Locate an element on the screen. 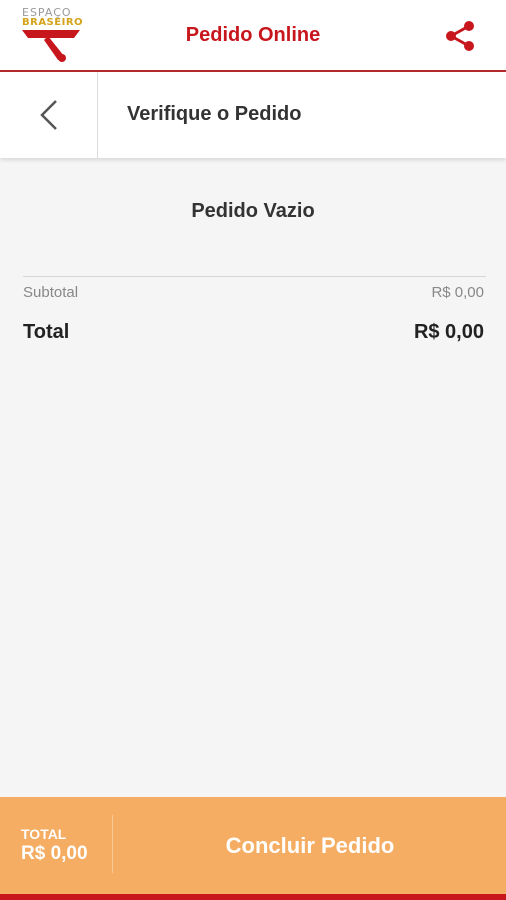 This screenshot has height=900, width=506. total-label: Total is located at coordinates (46, 332).